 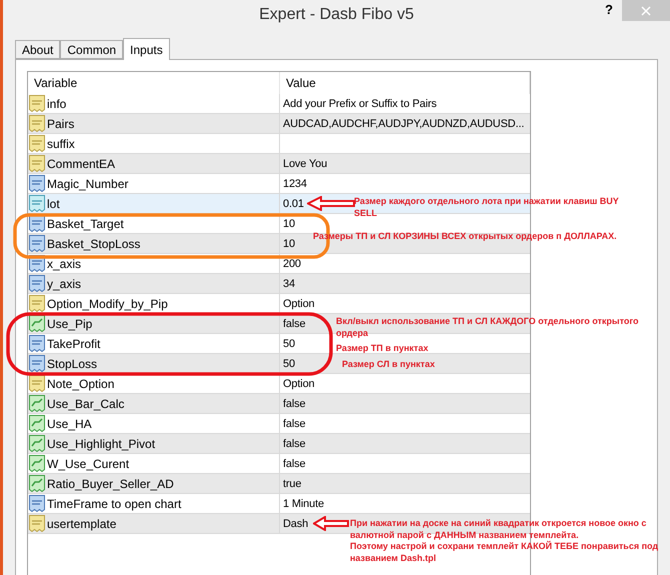 What do you see at coordinates (486, 207) in the screenshot?
I see `annotation-text: Размер каждого отдельного лота при нажатии клавиш BUY SELL` at bounding box center [486, 207].